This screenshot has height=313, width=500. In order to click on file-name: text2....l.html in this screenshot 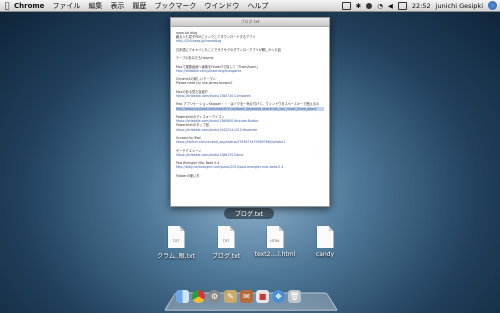, I will do `click(275, 254)`.